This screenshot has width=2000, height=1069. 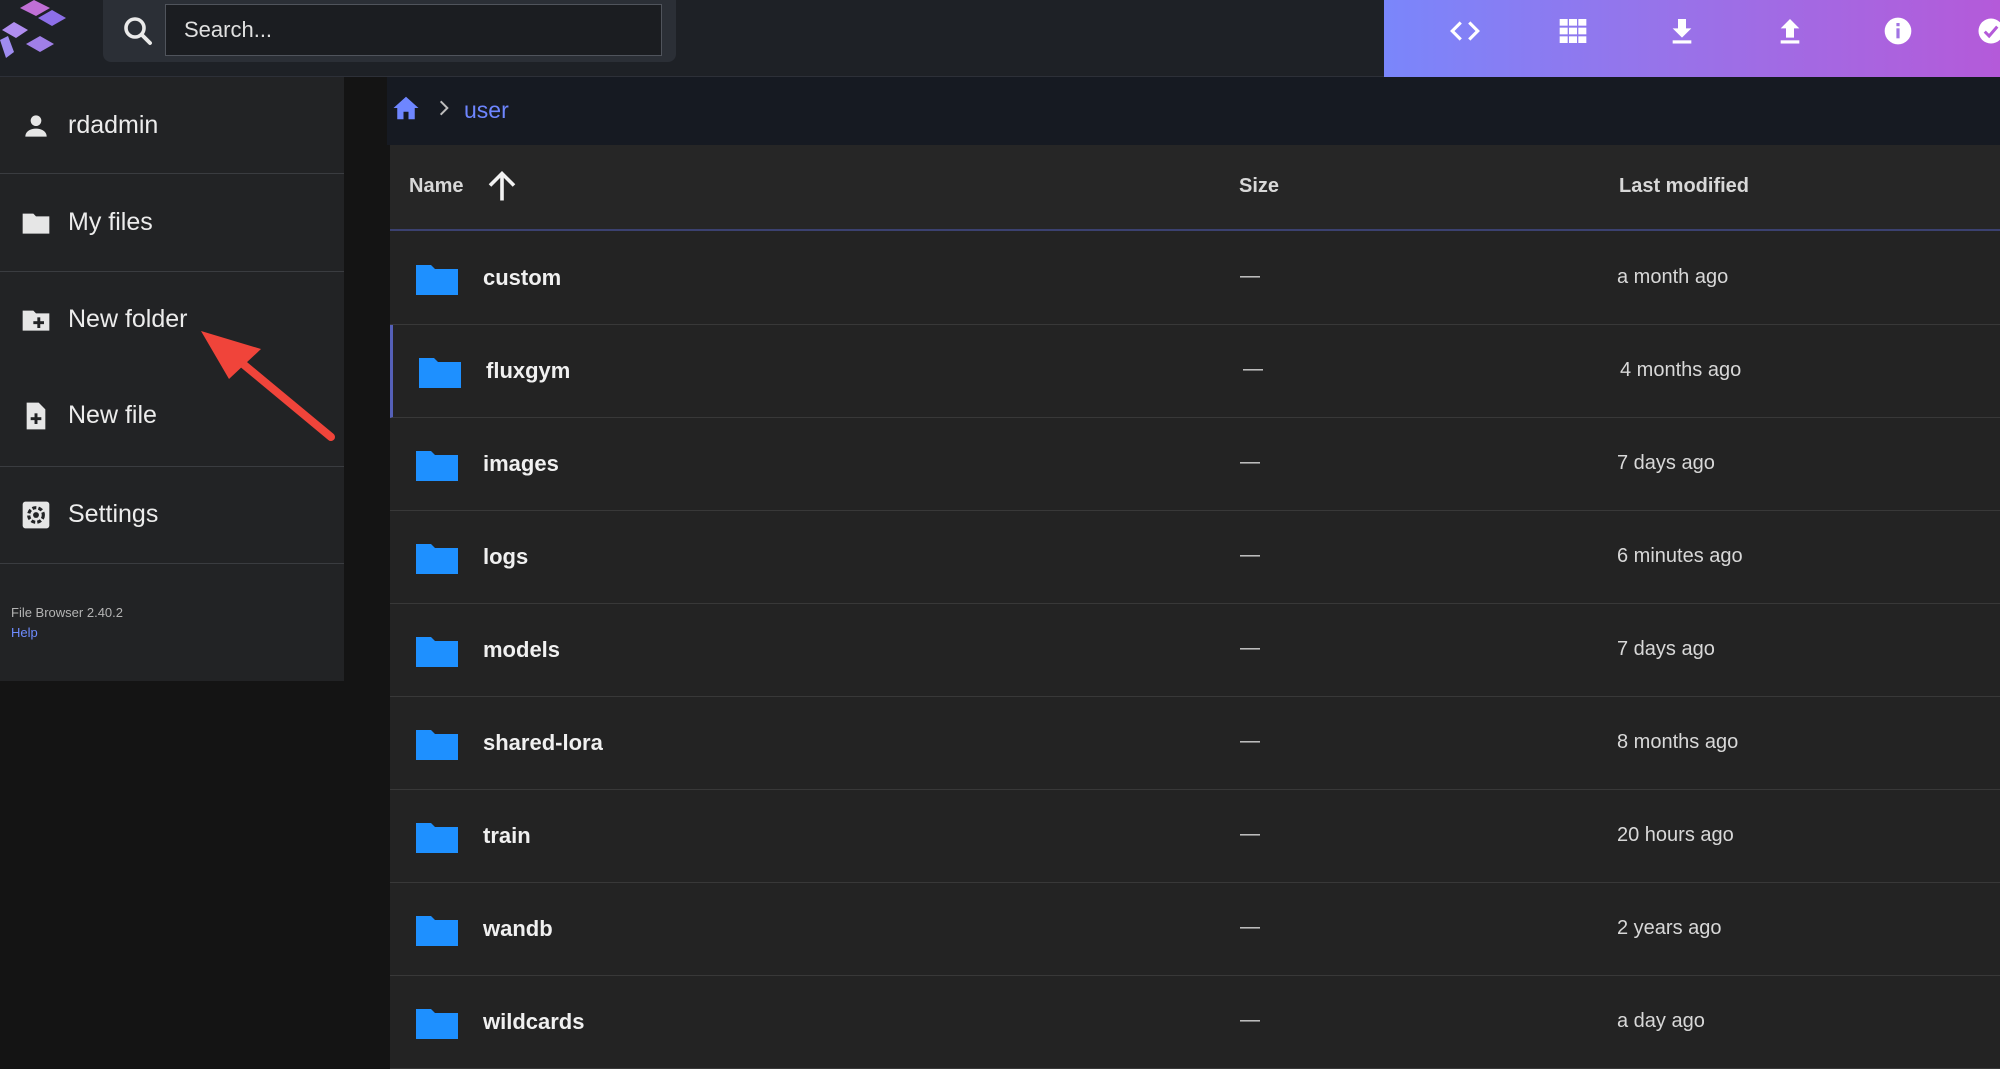 I want to click on table-row: custom — a month ago, so click(x=1195, y=278).